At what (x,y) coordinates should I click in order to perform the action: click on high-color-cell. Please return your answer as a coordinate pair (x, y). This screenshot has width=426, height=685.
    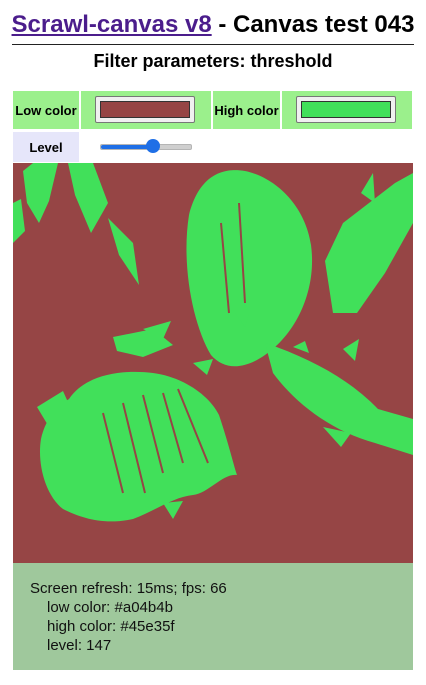
    Looking at the image, I should click on (347, 110).